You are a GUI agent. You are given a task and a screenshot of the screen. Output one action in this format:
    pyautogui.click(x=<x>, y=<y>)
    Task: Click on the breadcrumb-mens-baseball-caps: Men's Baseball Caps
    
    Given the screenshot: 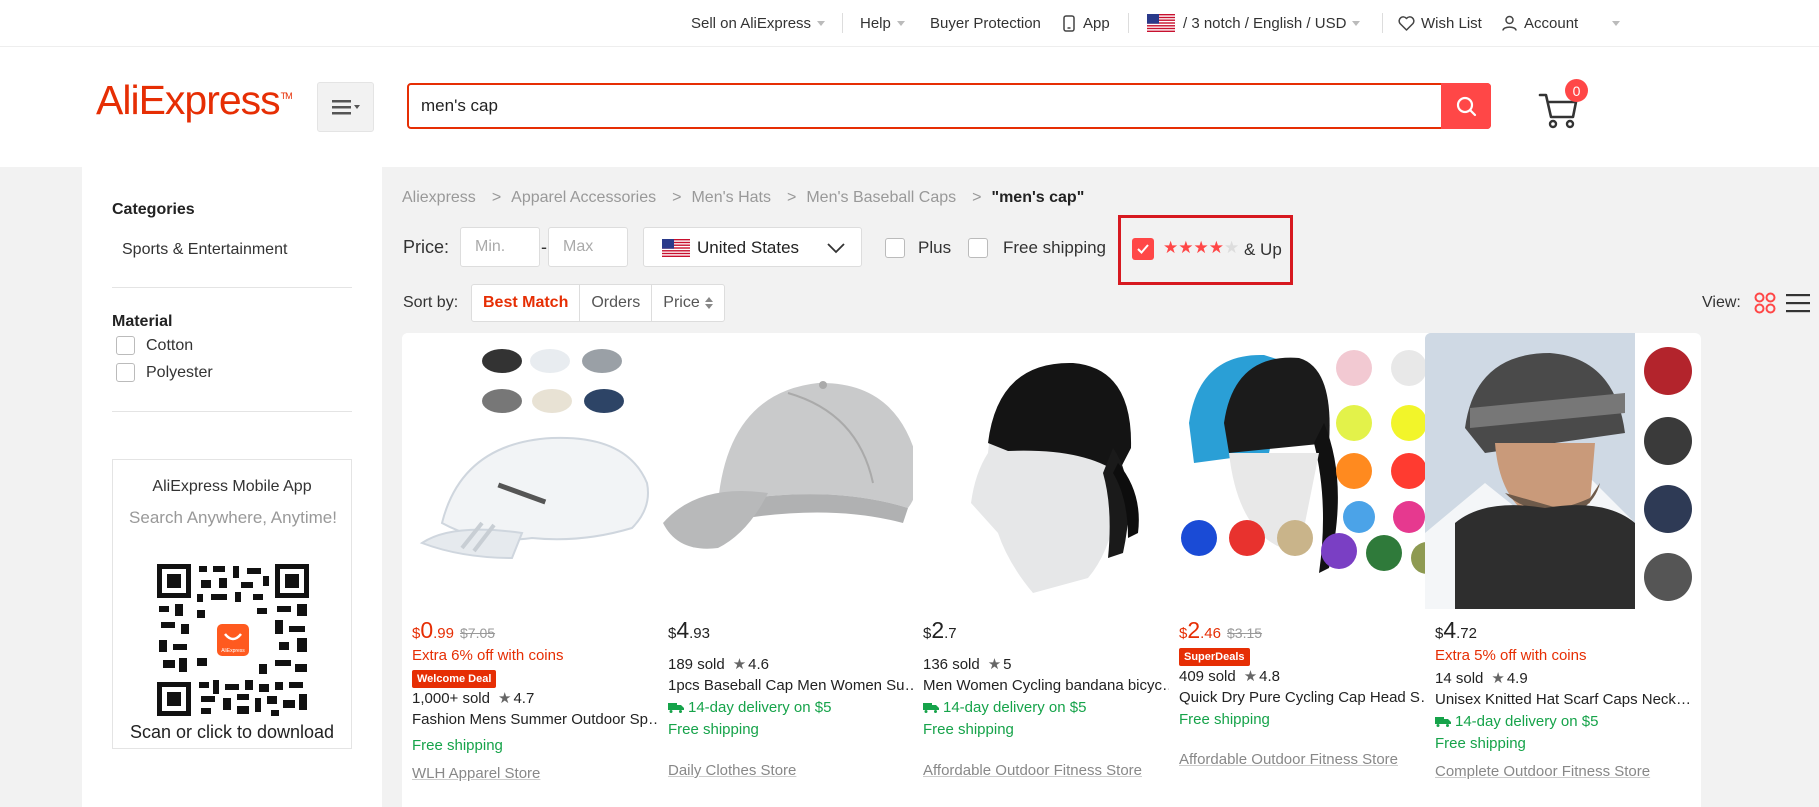 What is the action you would take?
    pyautogui.click(x=881, y=197)
    